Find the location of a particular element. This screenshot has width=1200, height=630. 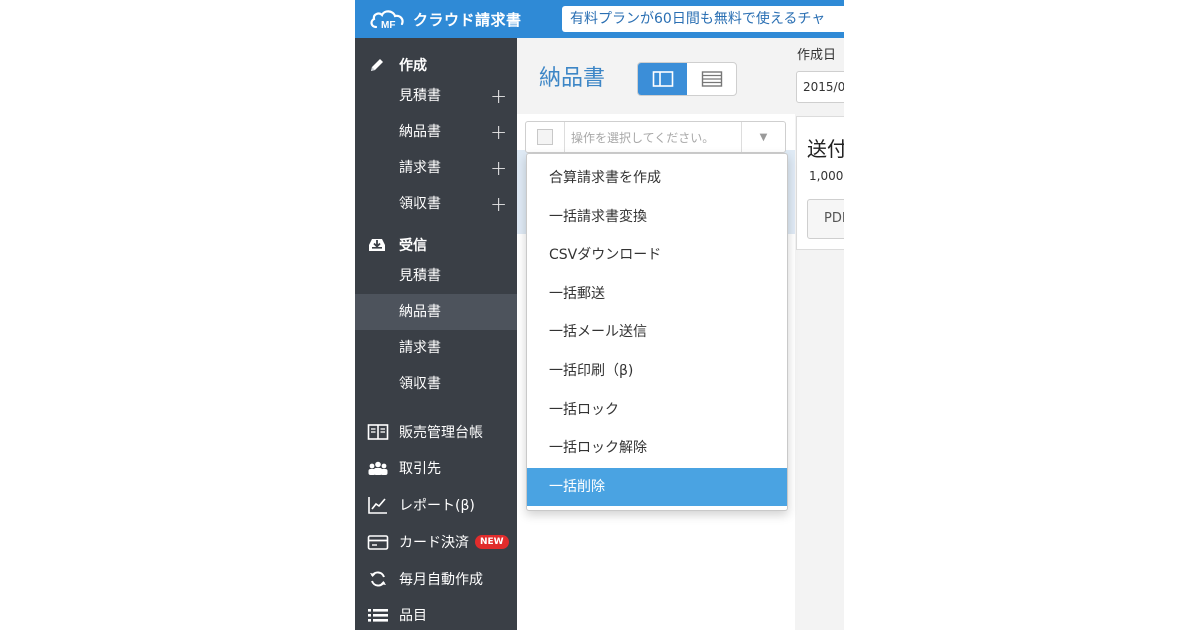

page-title: 納品書 is located at coordinates (572, 78).